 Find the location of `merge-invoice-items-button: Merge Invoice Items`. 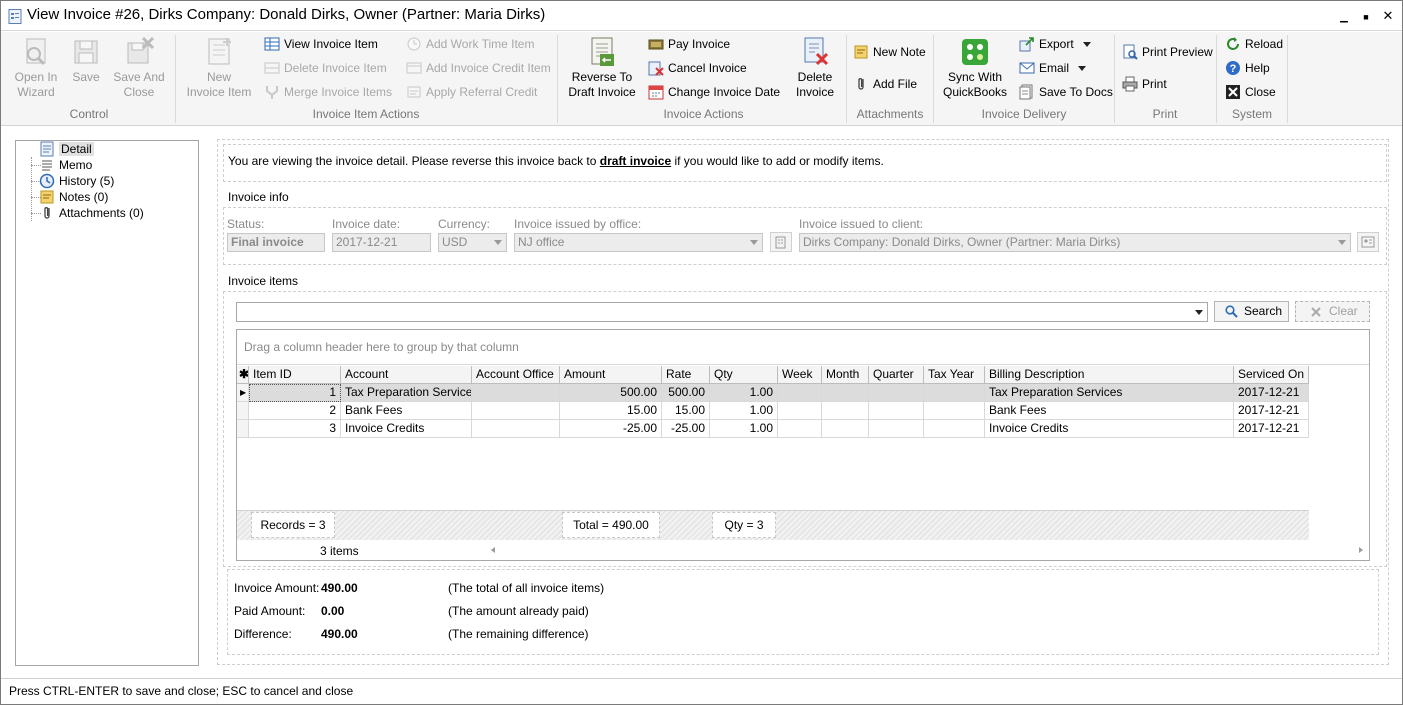

merge-invoice-items-button: Merge Invoice Items is located at coordinates (328, 92).